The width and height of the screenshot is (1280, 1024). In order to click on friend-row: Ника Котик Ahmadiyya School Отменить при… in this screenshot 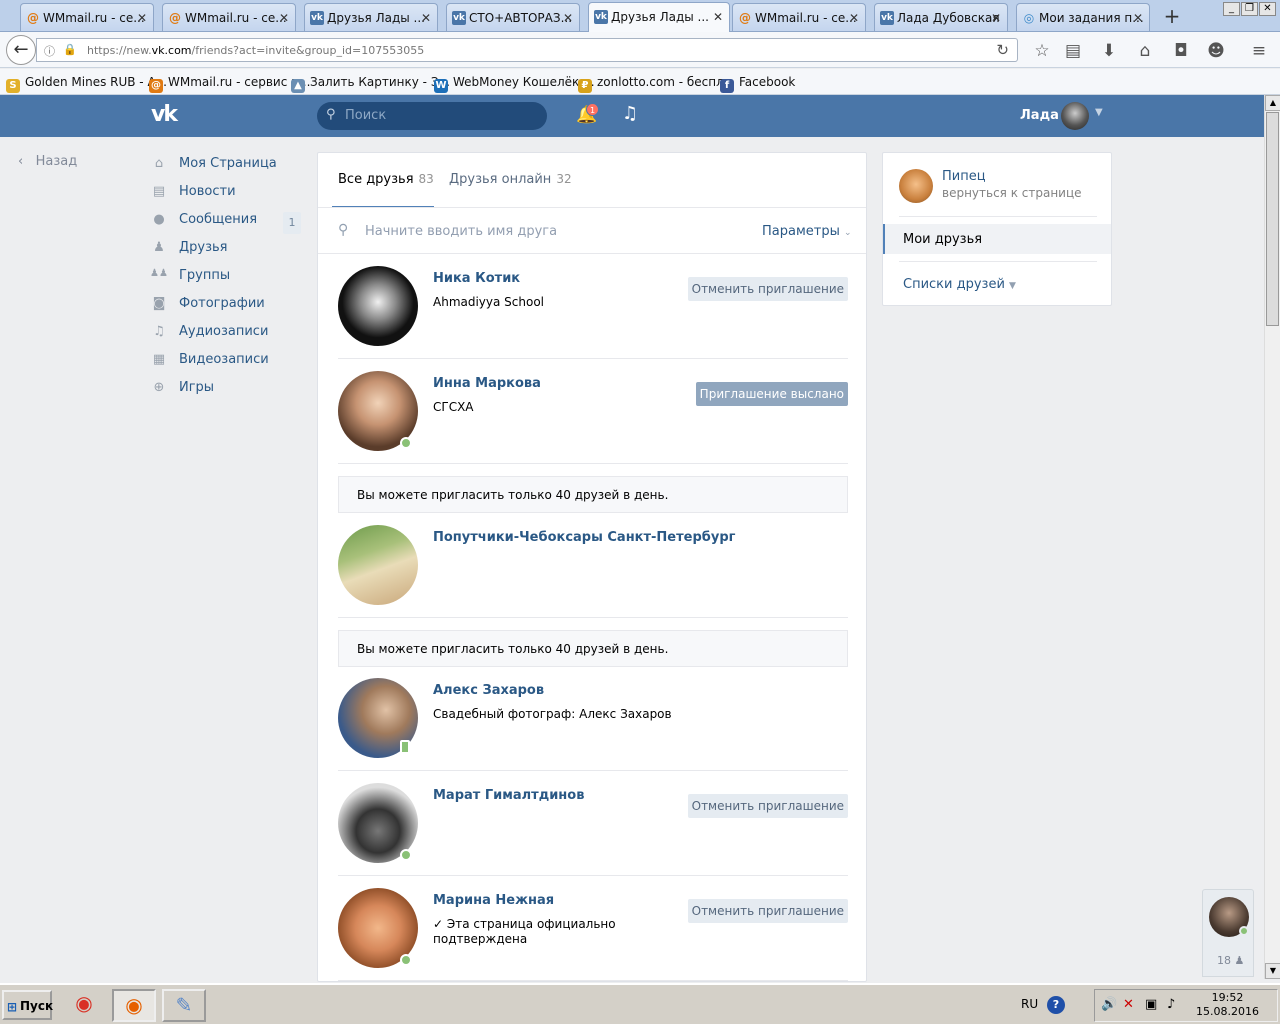, I will do `click(593, 306)`.